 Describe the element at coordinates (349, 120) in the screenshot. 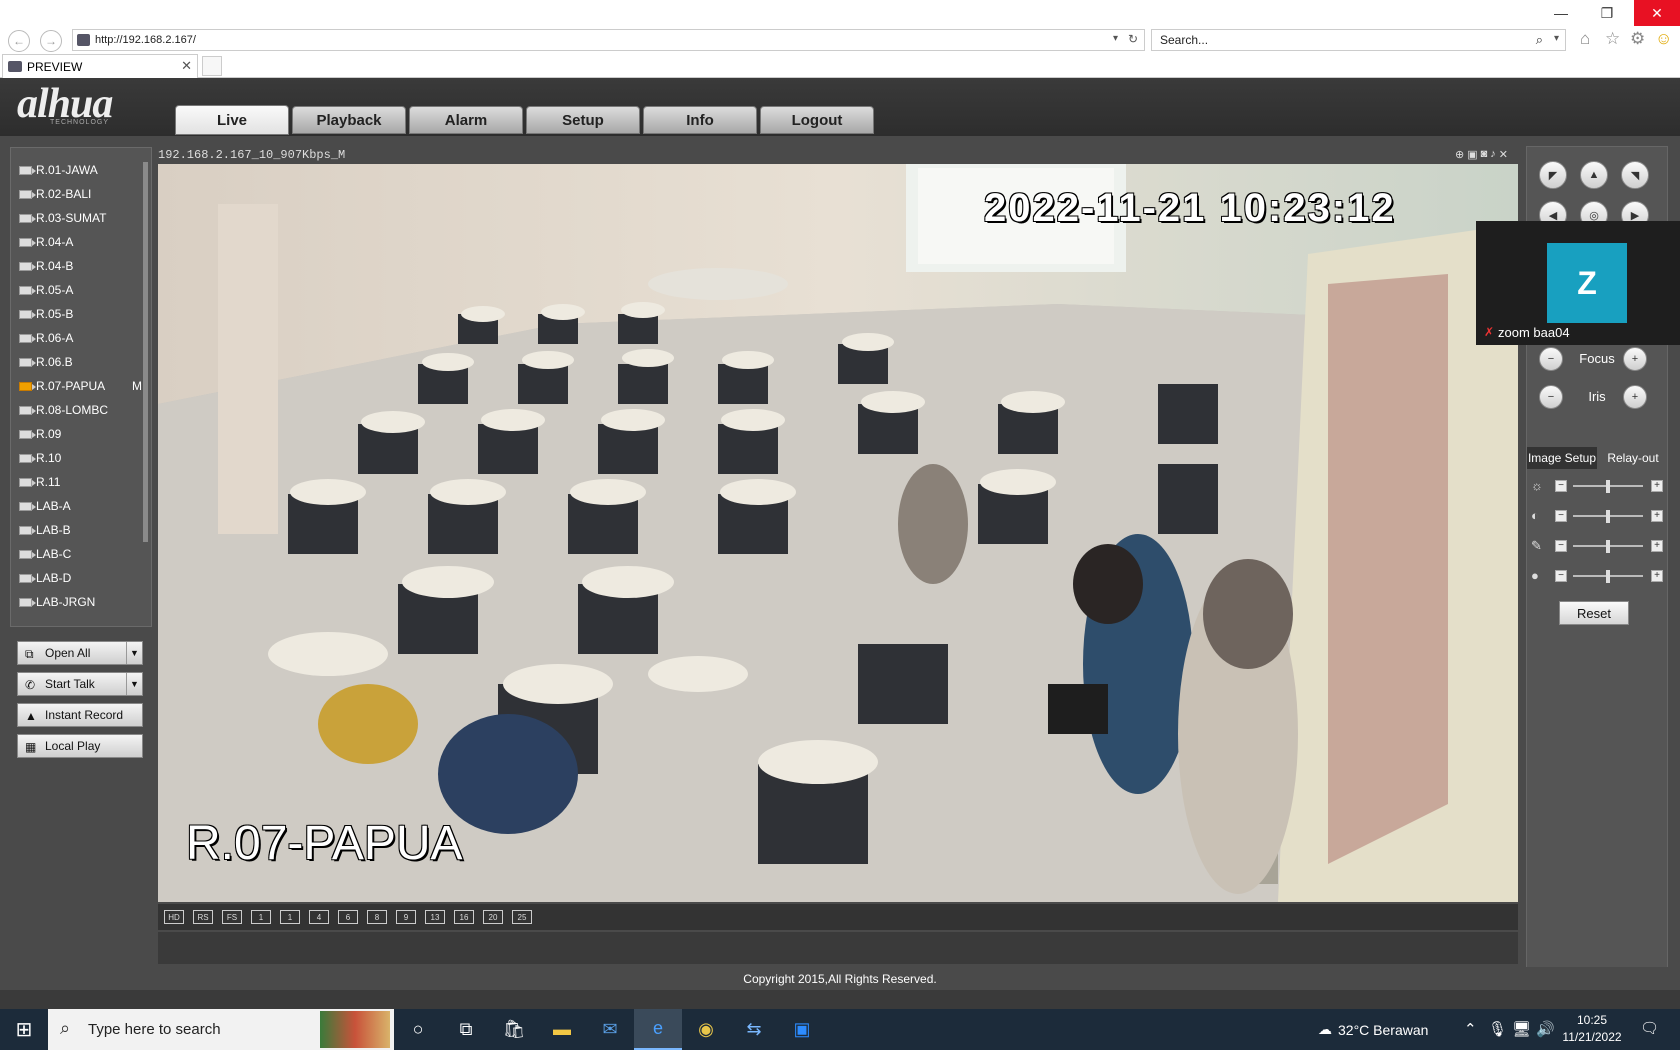

I see `tab-playback: Playback` at that location.